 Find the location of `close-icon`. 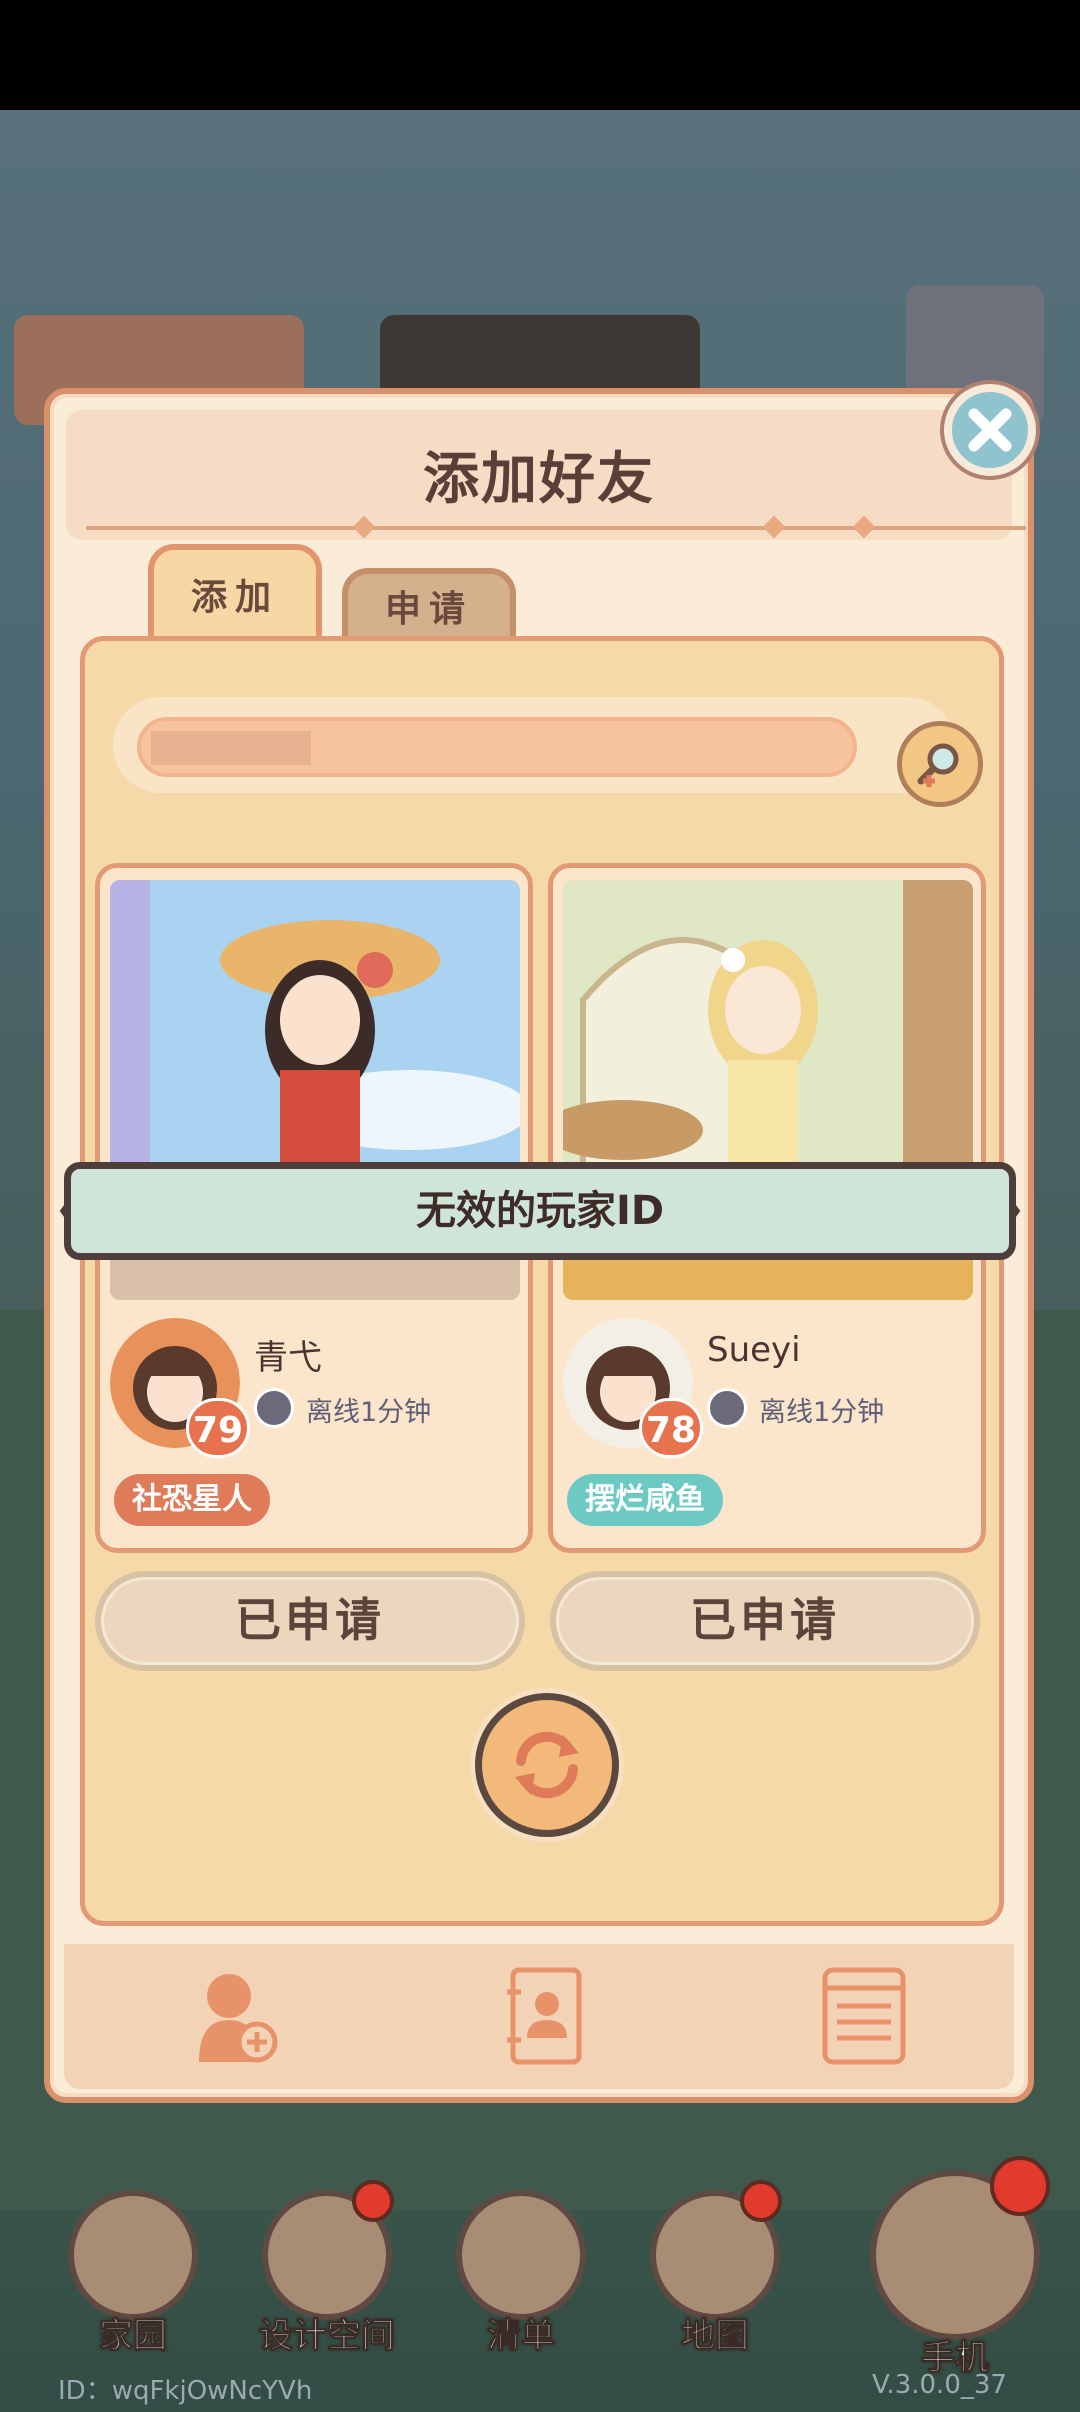

close-icon is located at coordinates (990, 430).